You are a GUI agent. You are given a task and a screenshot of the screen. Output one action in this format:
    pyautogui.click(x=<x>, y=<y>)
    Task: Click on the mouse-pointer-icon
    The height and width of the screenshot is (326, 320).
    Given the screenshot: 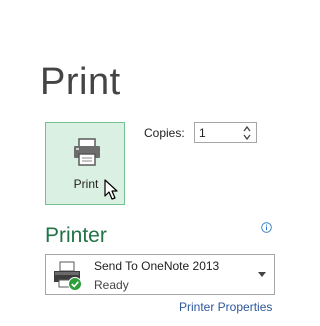 What is the action you would take?
    pyautogui.click(x=111, y=189)
    